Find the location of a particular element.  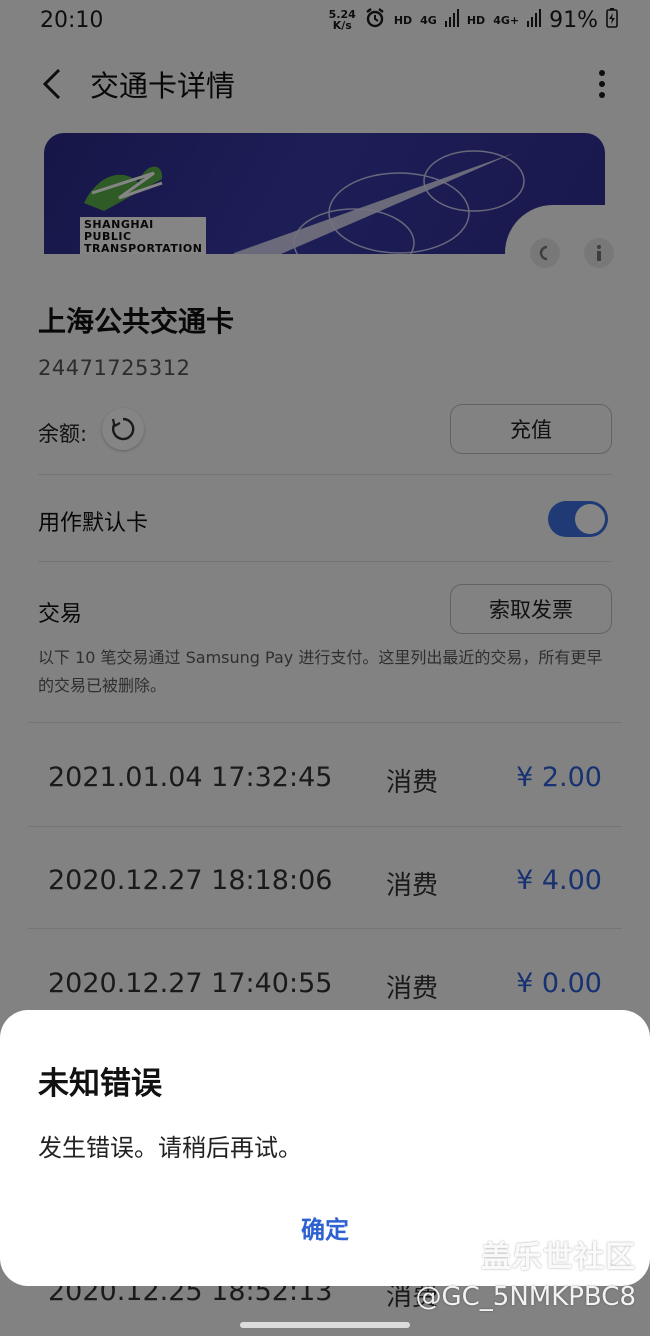

watermark-user: @GC_5NMKPBC8 is located at coordinates (525, 1297).